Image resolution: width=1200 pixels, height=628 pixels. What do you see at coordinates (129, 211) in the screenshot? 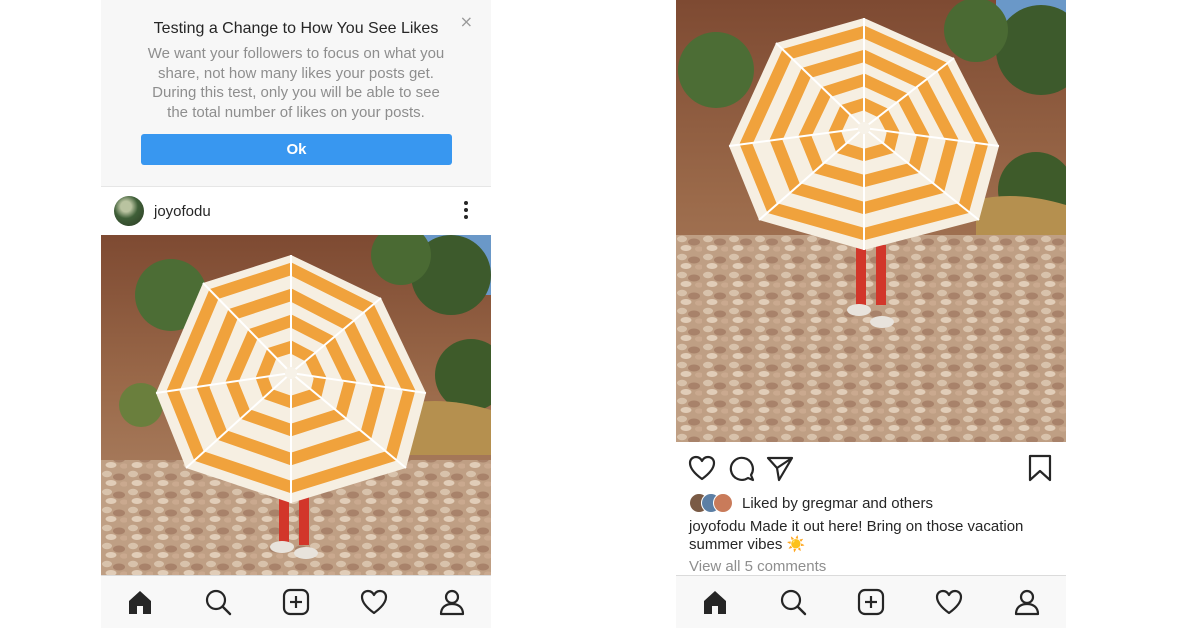
I see `avatar` at bounding box center [129, 211].